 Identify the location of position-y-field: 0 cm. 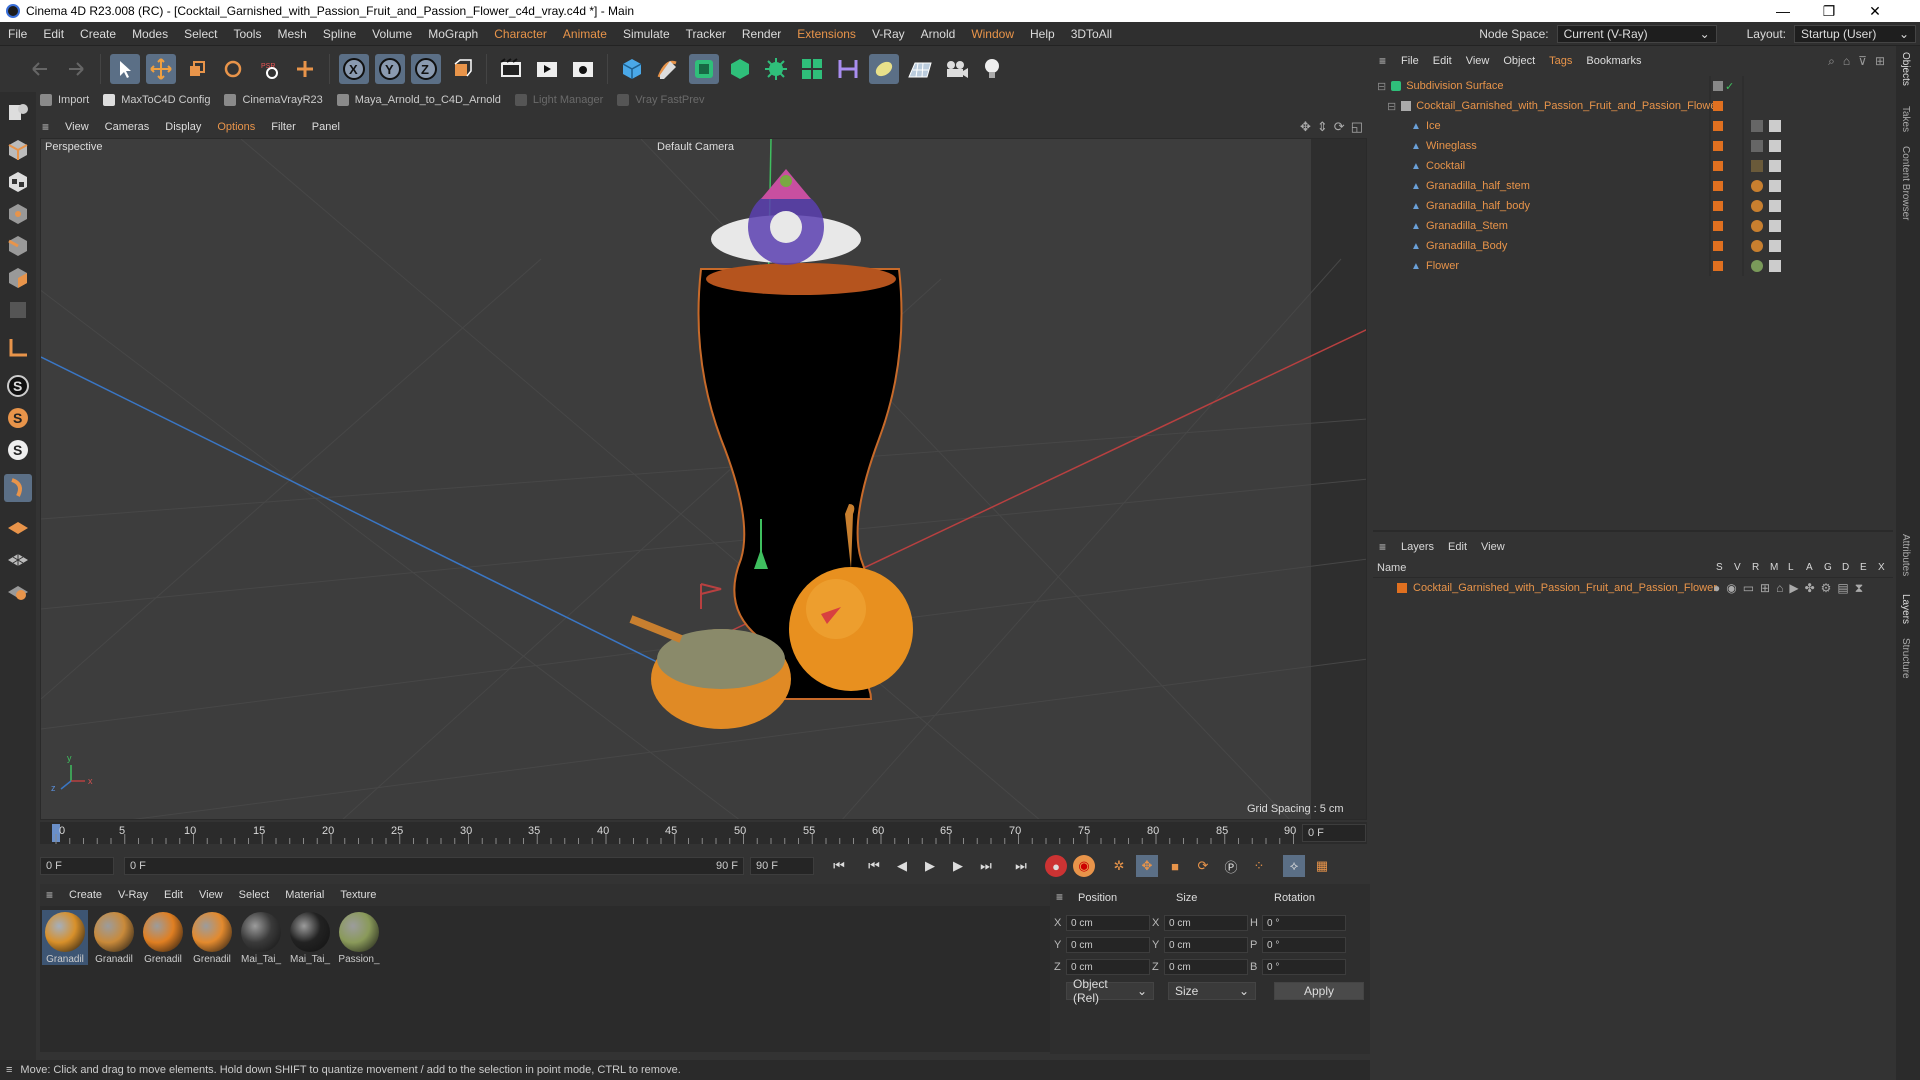
(1108, 945).